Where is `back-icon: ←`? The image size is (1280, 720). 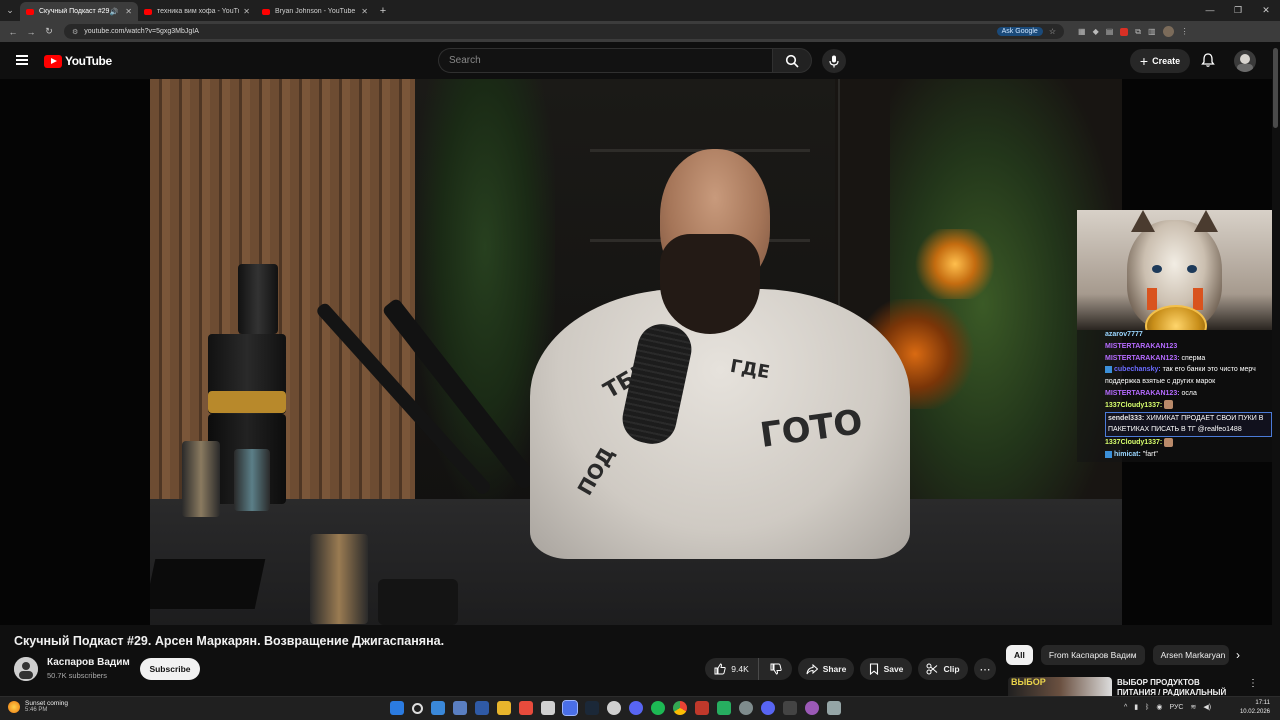 back-icon: ← is located at coordinates (13, 32).